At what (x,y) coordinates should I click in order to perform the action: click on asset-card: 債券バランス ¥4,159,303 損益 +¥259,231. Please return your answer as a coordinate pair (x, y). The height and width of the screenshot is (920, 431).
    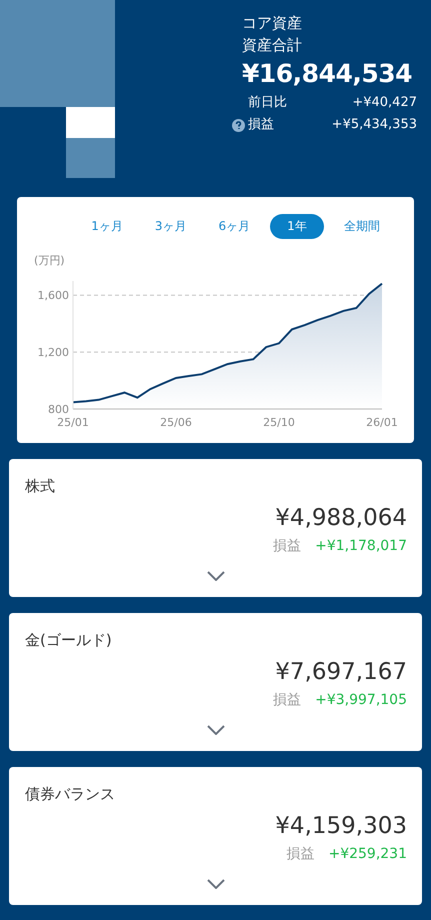
    Looking at the image, I should click on (215, 836).